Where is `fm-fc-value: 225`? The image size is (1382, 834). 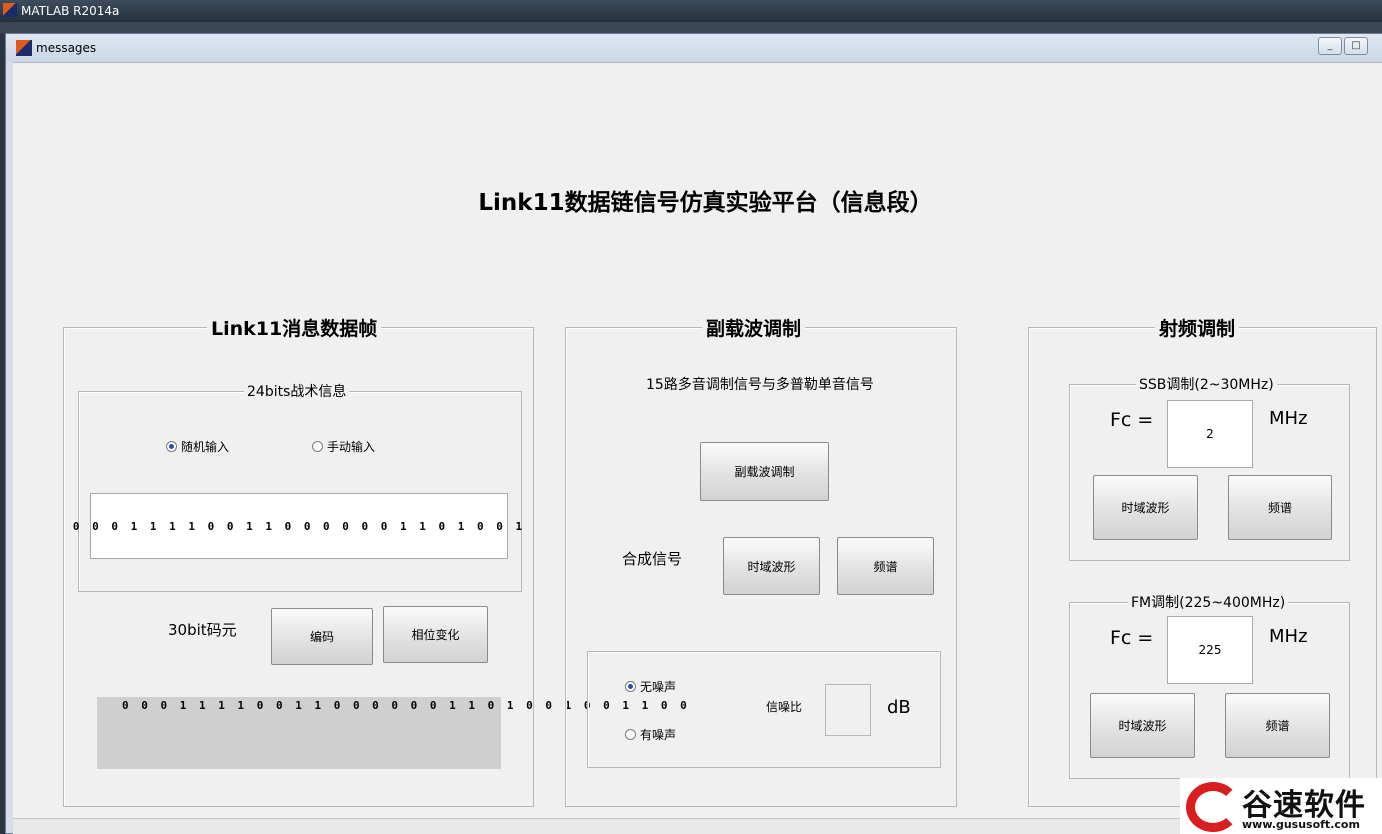 fm-fc-value: 225 is located at coordinates (1210, 650).